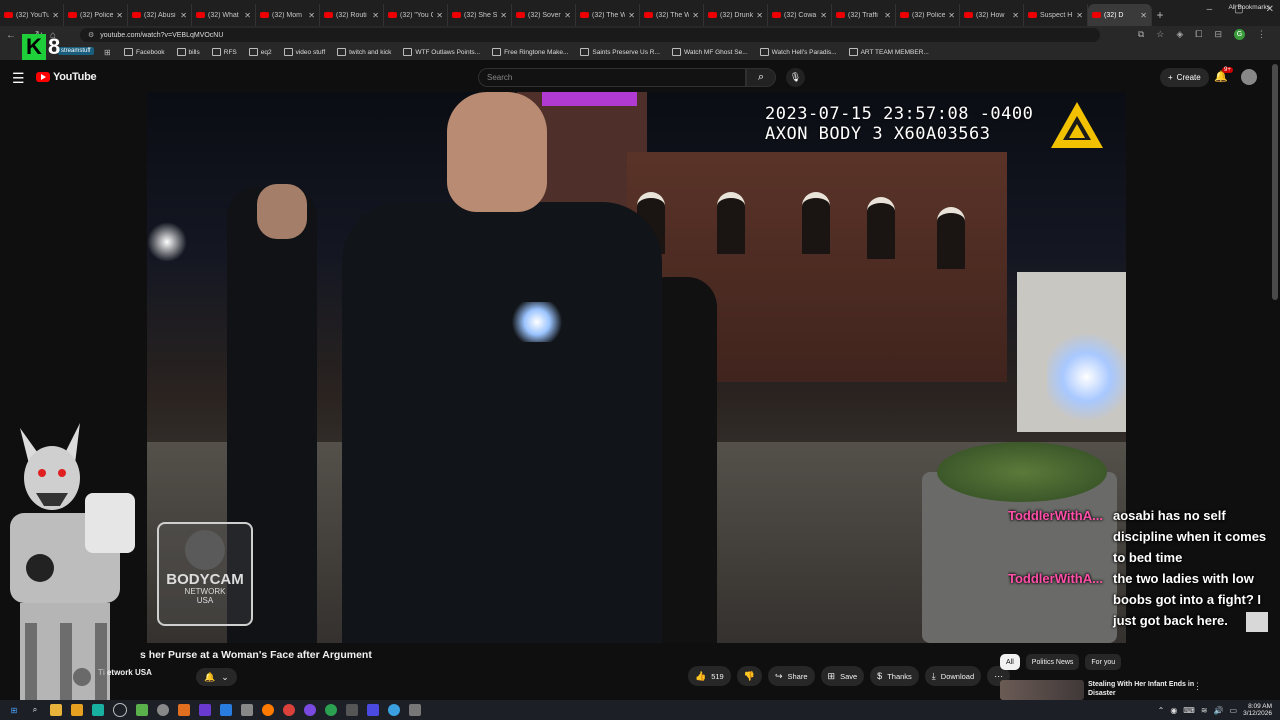 The width and height of the screenshot is (1280, 720). I want to click on channel-avatar, so click(82, 677).